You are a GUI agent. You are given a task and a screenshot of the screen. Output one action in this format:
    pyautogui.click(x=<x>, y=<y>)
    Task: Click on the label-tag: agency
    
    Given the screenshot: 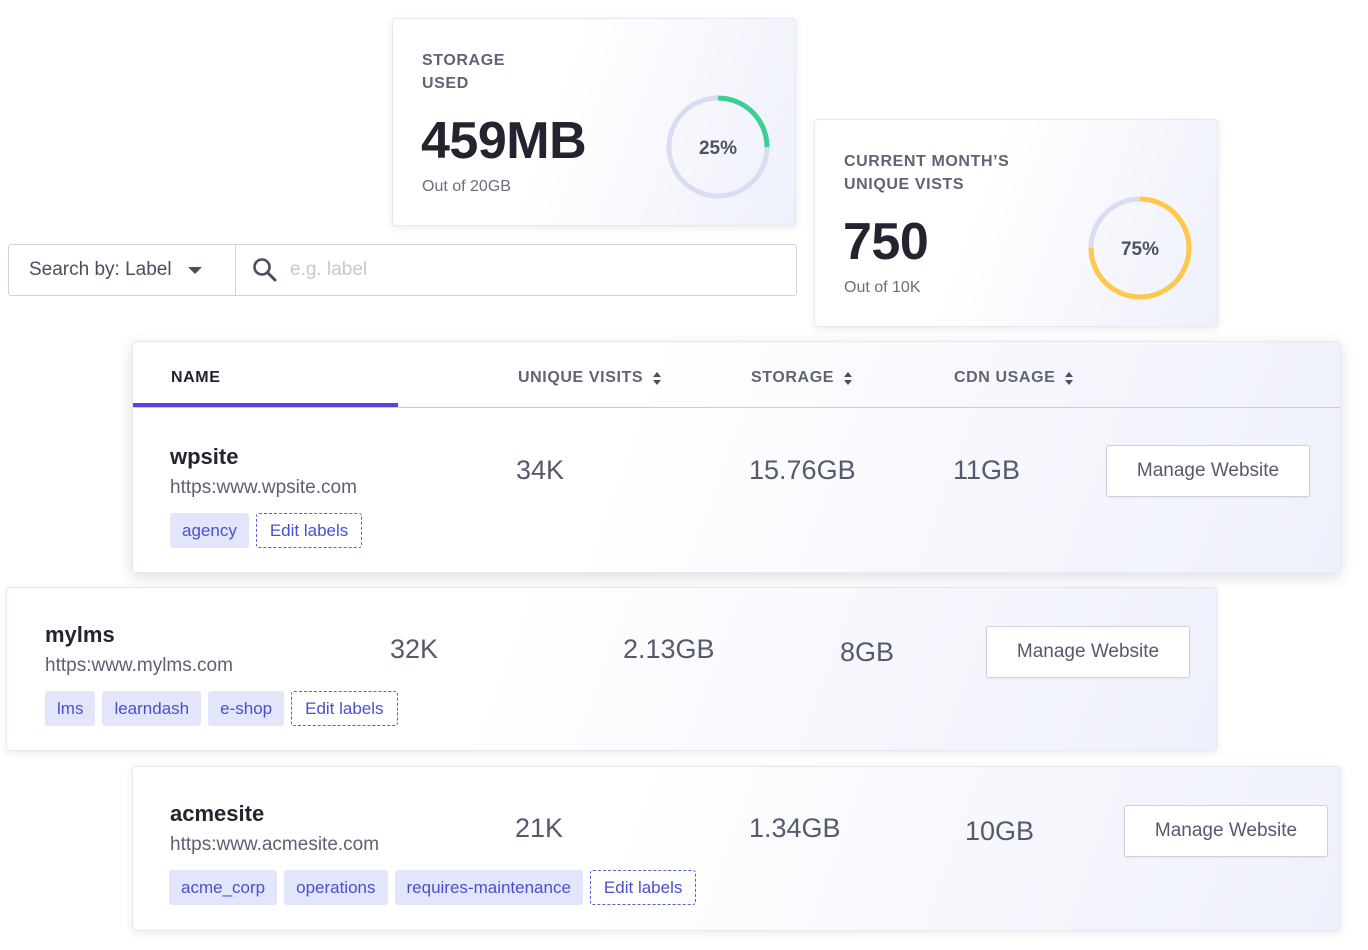 What is the action you would take?
    pyautogui.click(x=209, y=530)
    